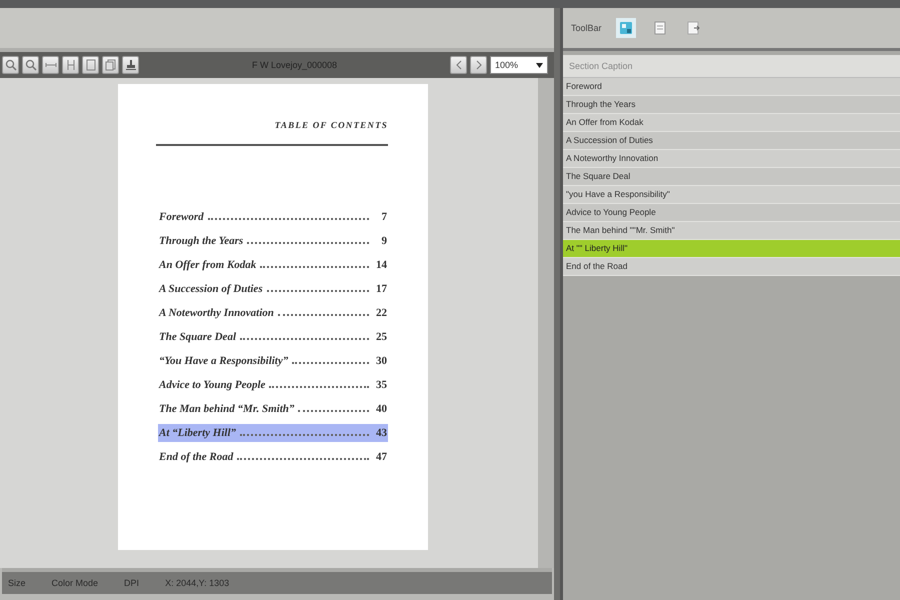  Describe the element at coordinates (381, 433) in the screenshot. I see `page-number: 43` at that location.